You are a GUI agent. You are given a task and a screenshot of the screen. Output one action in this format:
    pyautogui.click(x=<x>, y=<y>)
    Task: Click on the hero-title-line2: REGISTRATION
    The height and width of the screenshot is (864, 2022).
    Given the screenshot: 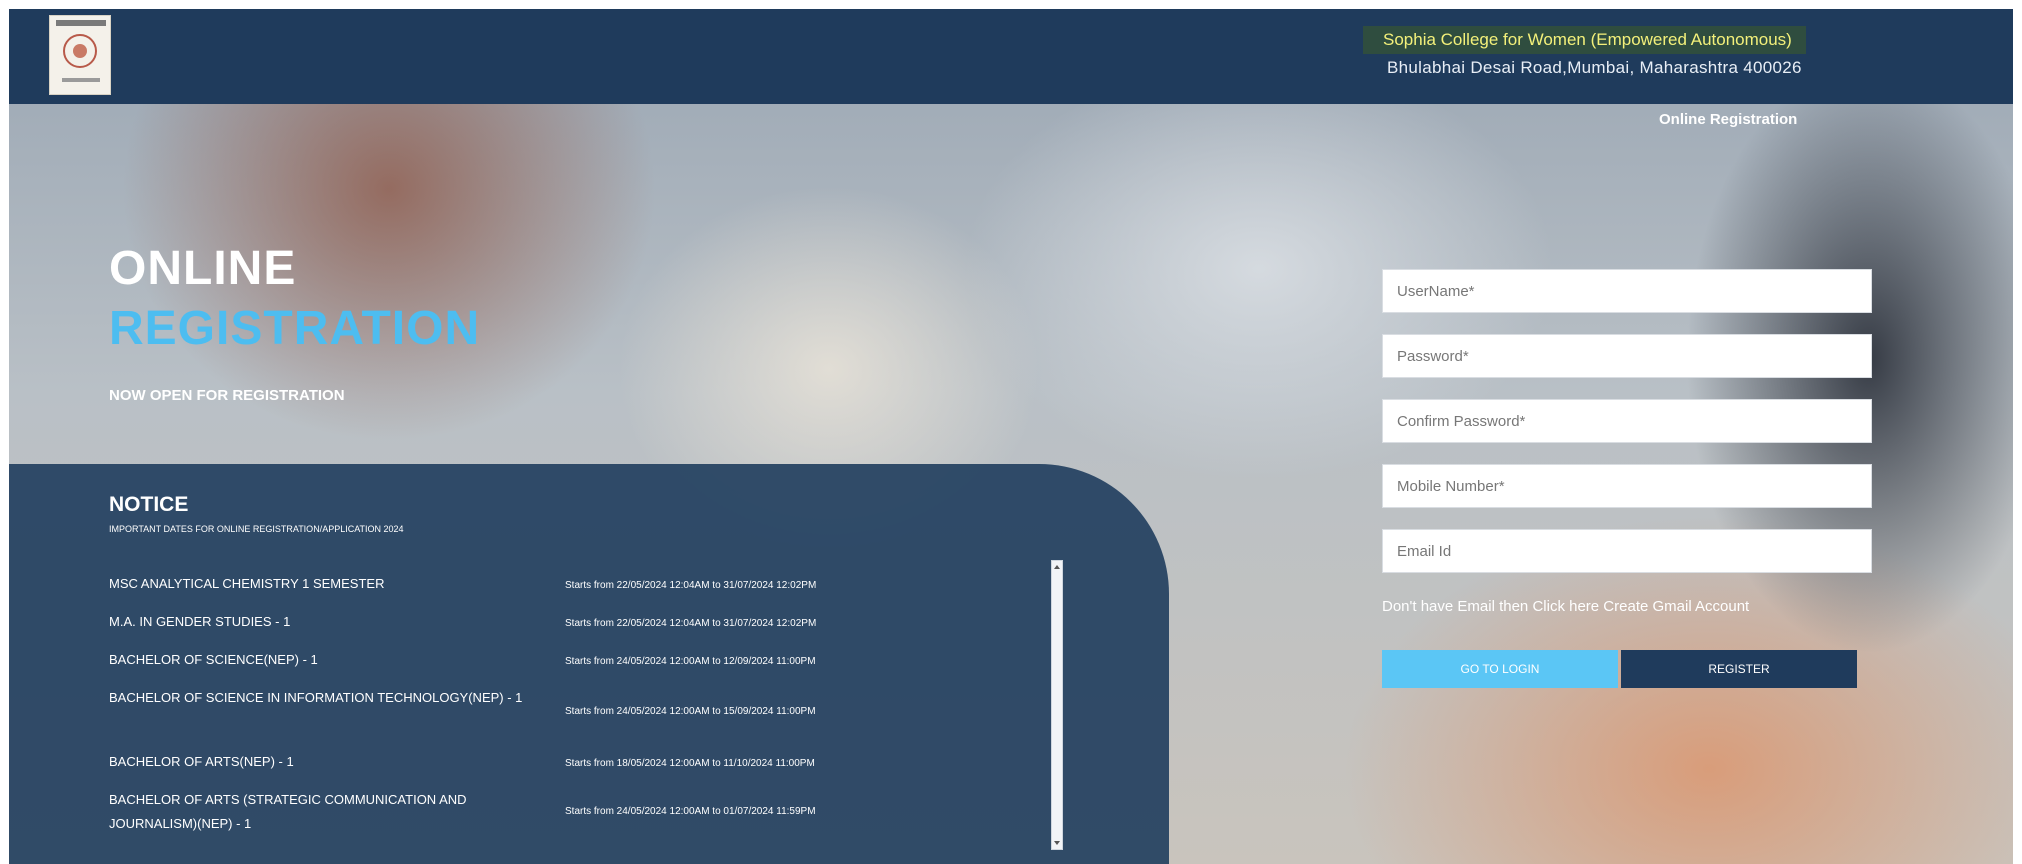 What is the action you would take?
    pyautogui.click(x=295, y=328)
    